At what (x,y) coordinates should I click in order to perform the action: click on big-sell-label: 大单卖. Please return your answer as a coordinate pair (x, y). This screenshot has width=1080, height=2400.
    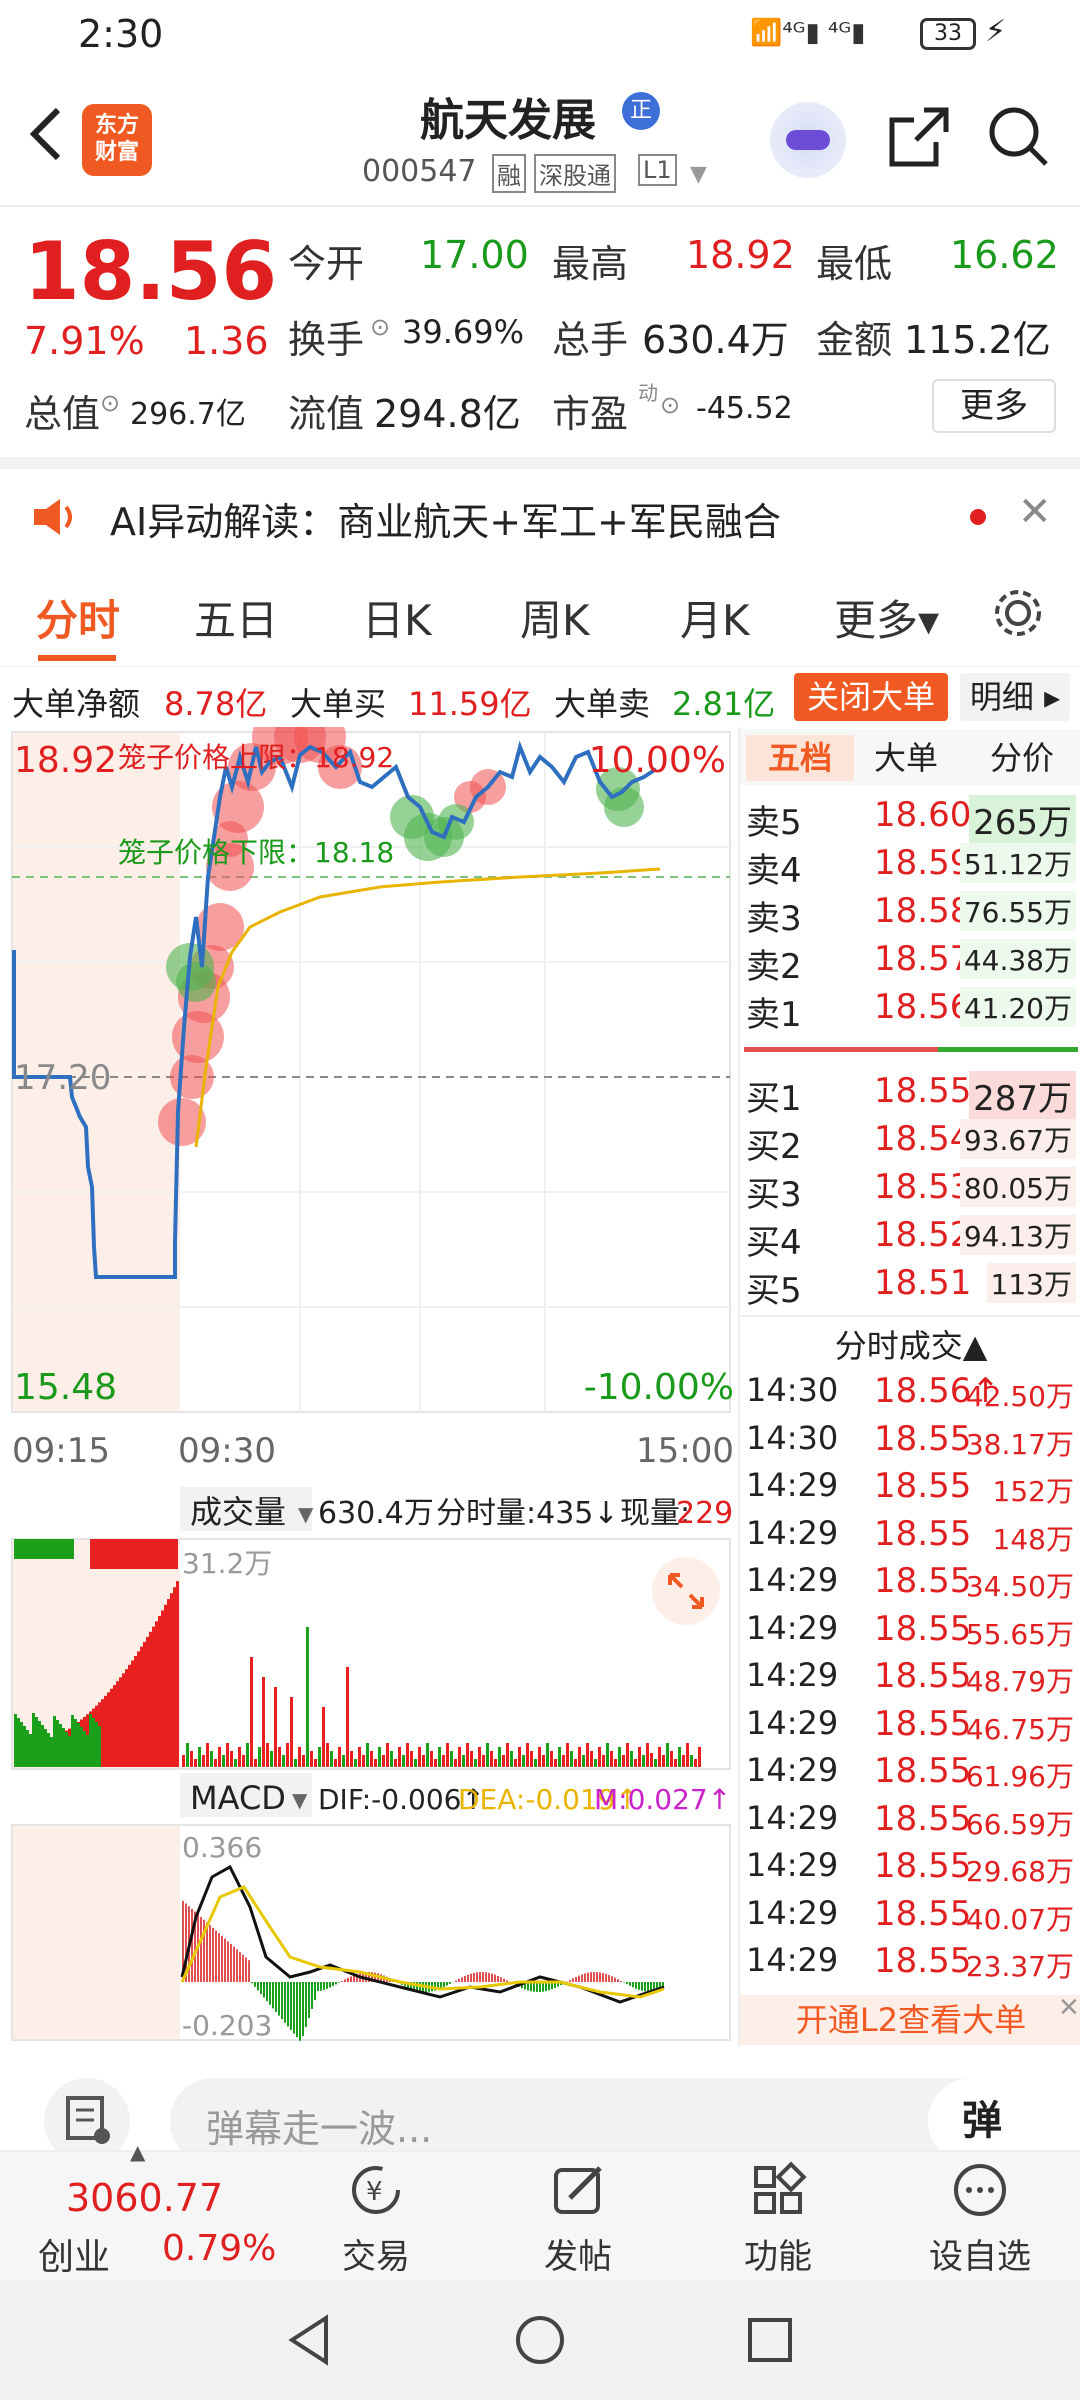
    Looking at the image, I should click on (602, 704).